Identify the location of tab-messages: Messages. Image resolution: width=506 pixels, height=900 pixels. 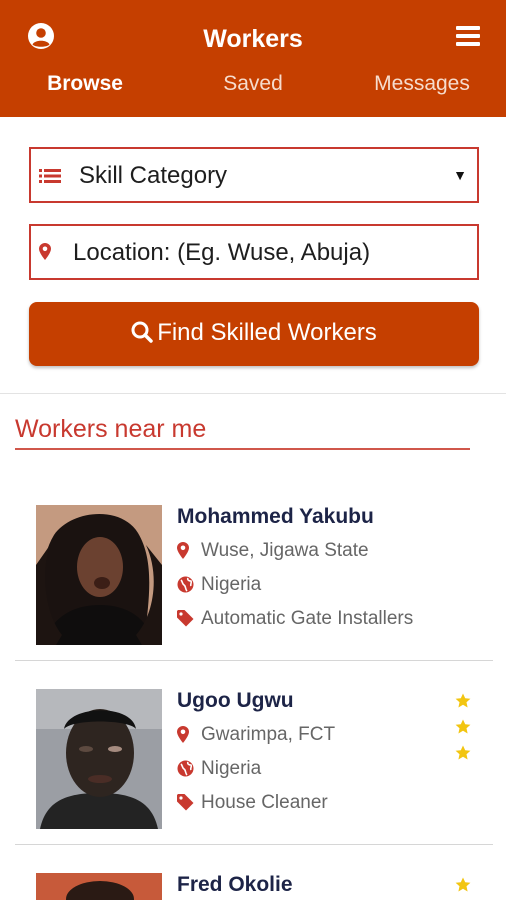
(422, 84).